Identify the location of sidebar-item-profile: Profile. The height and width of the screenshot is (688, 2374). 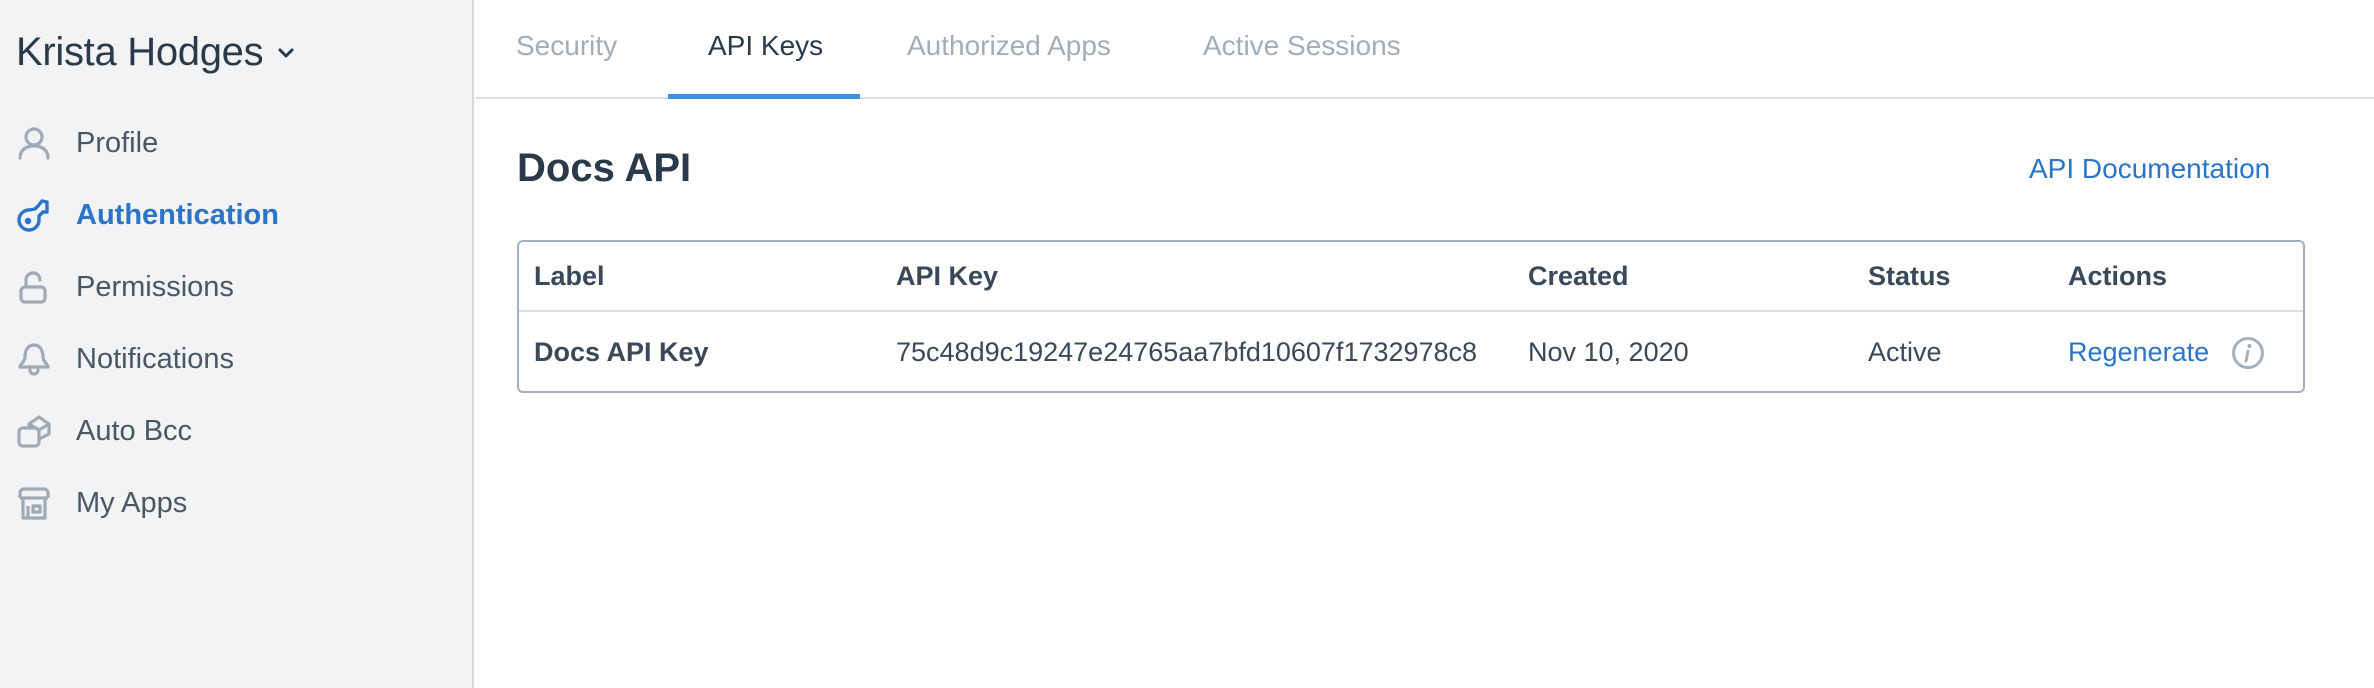
(236, 143).